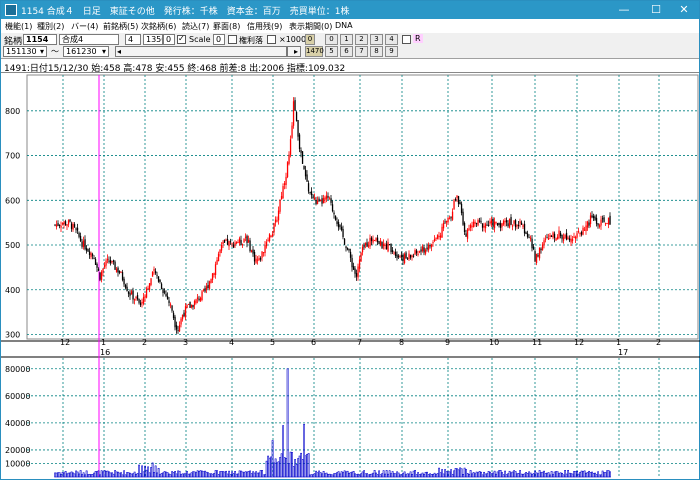  What do you see at coordinates (658, 342) in the screenshot?
I see `month-label: 2` at bounding box center [658, 342].